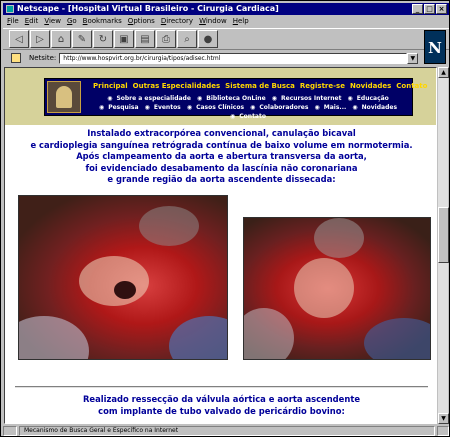 The width and height of the screenshot is (450, 437). Describe the element at coordinates (411, 86) in the screenshot. I see `nav-contato: Contato` at that location.